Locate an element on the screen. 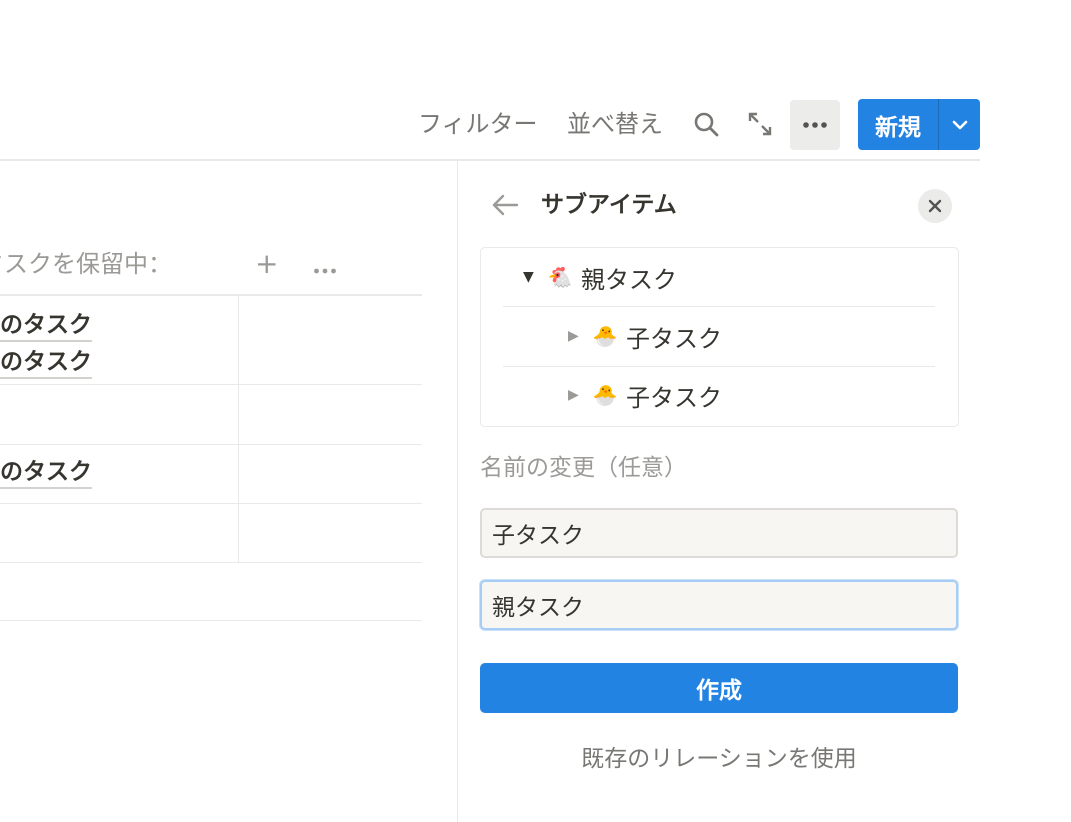 The image size is (1071, 822). panel-divider is located at coordinates (457, 491).